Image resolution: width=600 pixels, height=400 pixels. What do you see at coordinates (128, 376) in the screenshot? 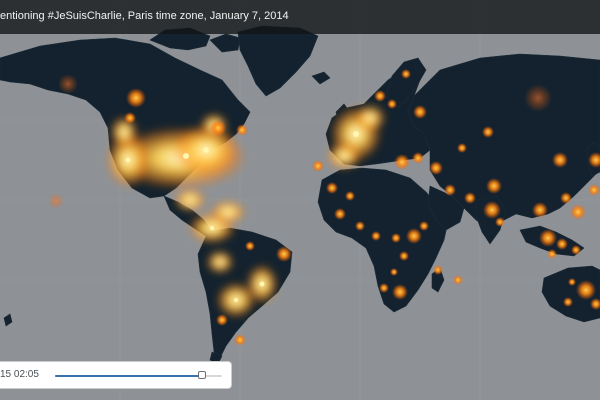
I see `timeline-slider-fill` at bounding box center [128, 376].